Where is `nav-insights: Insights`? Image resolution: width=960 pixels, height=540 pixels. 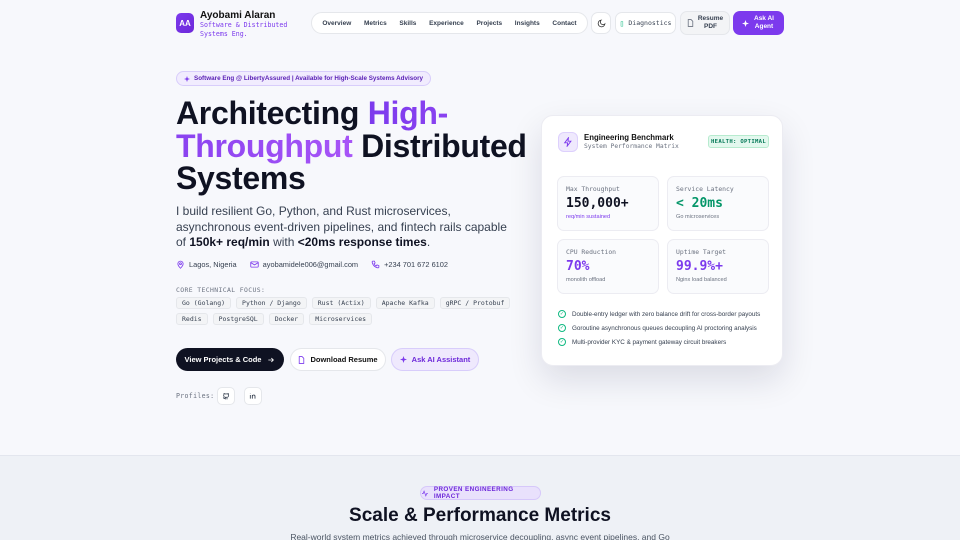 nav-insights: Insights is located at coordinates (527, 23).